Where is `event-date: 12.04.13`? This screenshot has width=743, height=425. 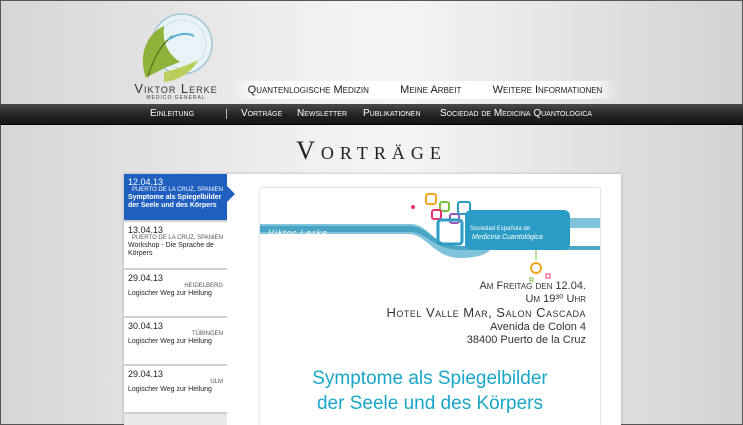 event-date: 12.04.13 is located at coordinates (146, 182).